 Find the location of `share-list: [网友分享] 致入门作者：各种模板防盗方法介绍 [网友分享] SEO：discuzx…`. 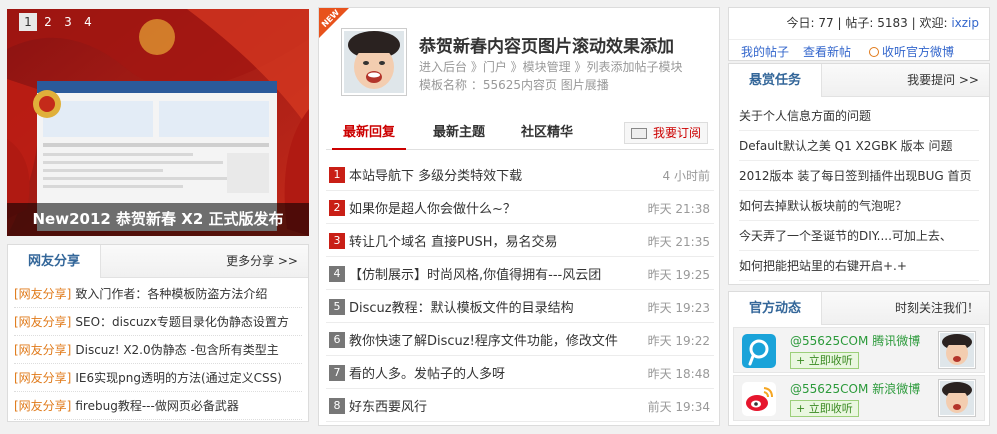

share-list: [网友分享] 致入门作者：各种模板防盗方法介绍 [网友分享] SEO：discuzx… is located at coordinates (158, 350).